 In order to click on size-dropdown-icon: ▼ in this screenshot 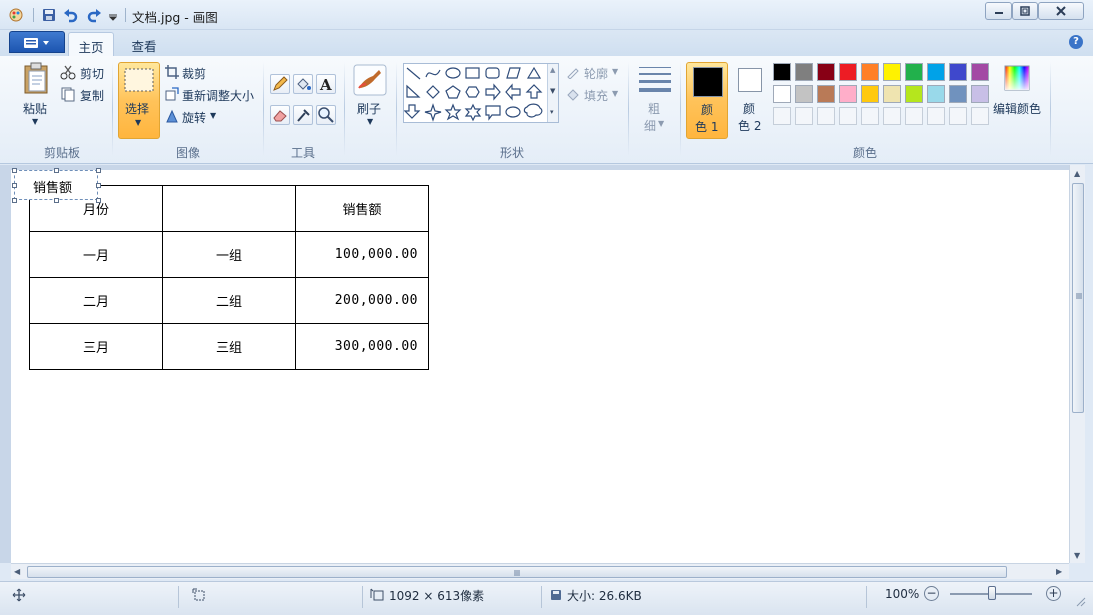, I will do `click(661, 123)`.